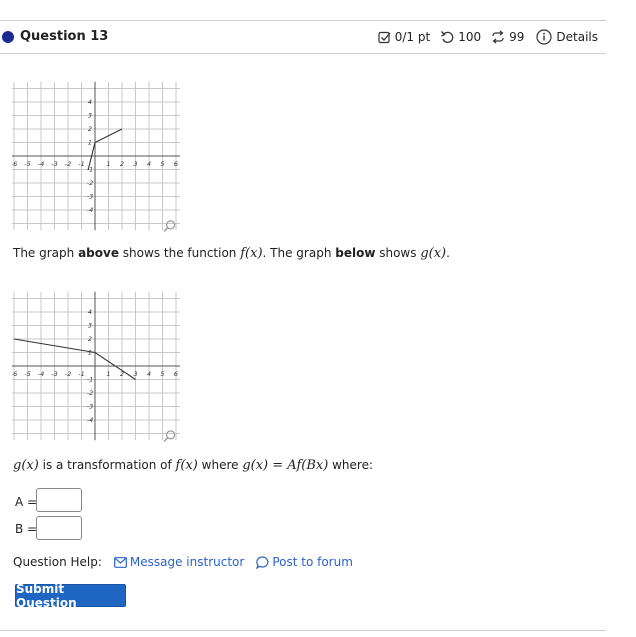 This screenshot has width=636, height=637. I want to click on undo-icon, so click(447, 37).